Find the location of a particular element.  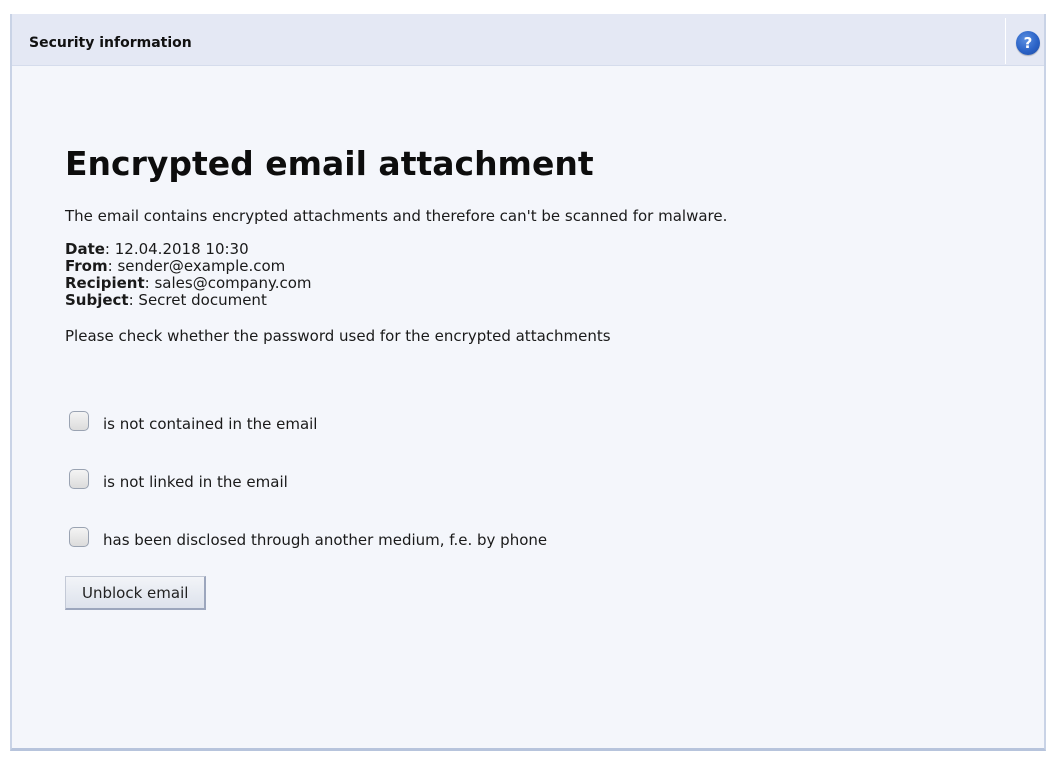

check-row-not-linked: is not linked in the email is located at coordinates (545, 479).